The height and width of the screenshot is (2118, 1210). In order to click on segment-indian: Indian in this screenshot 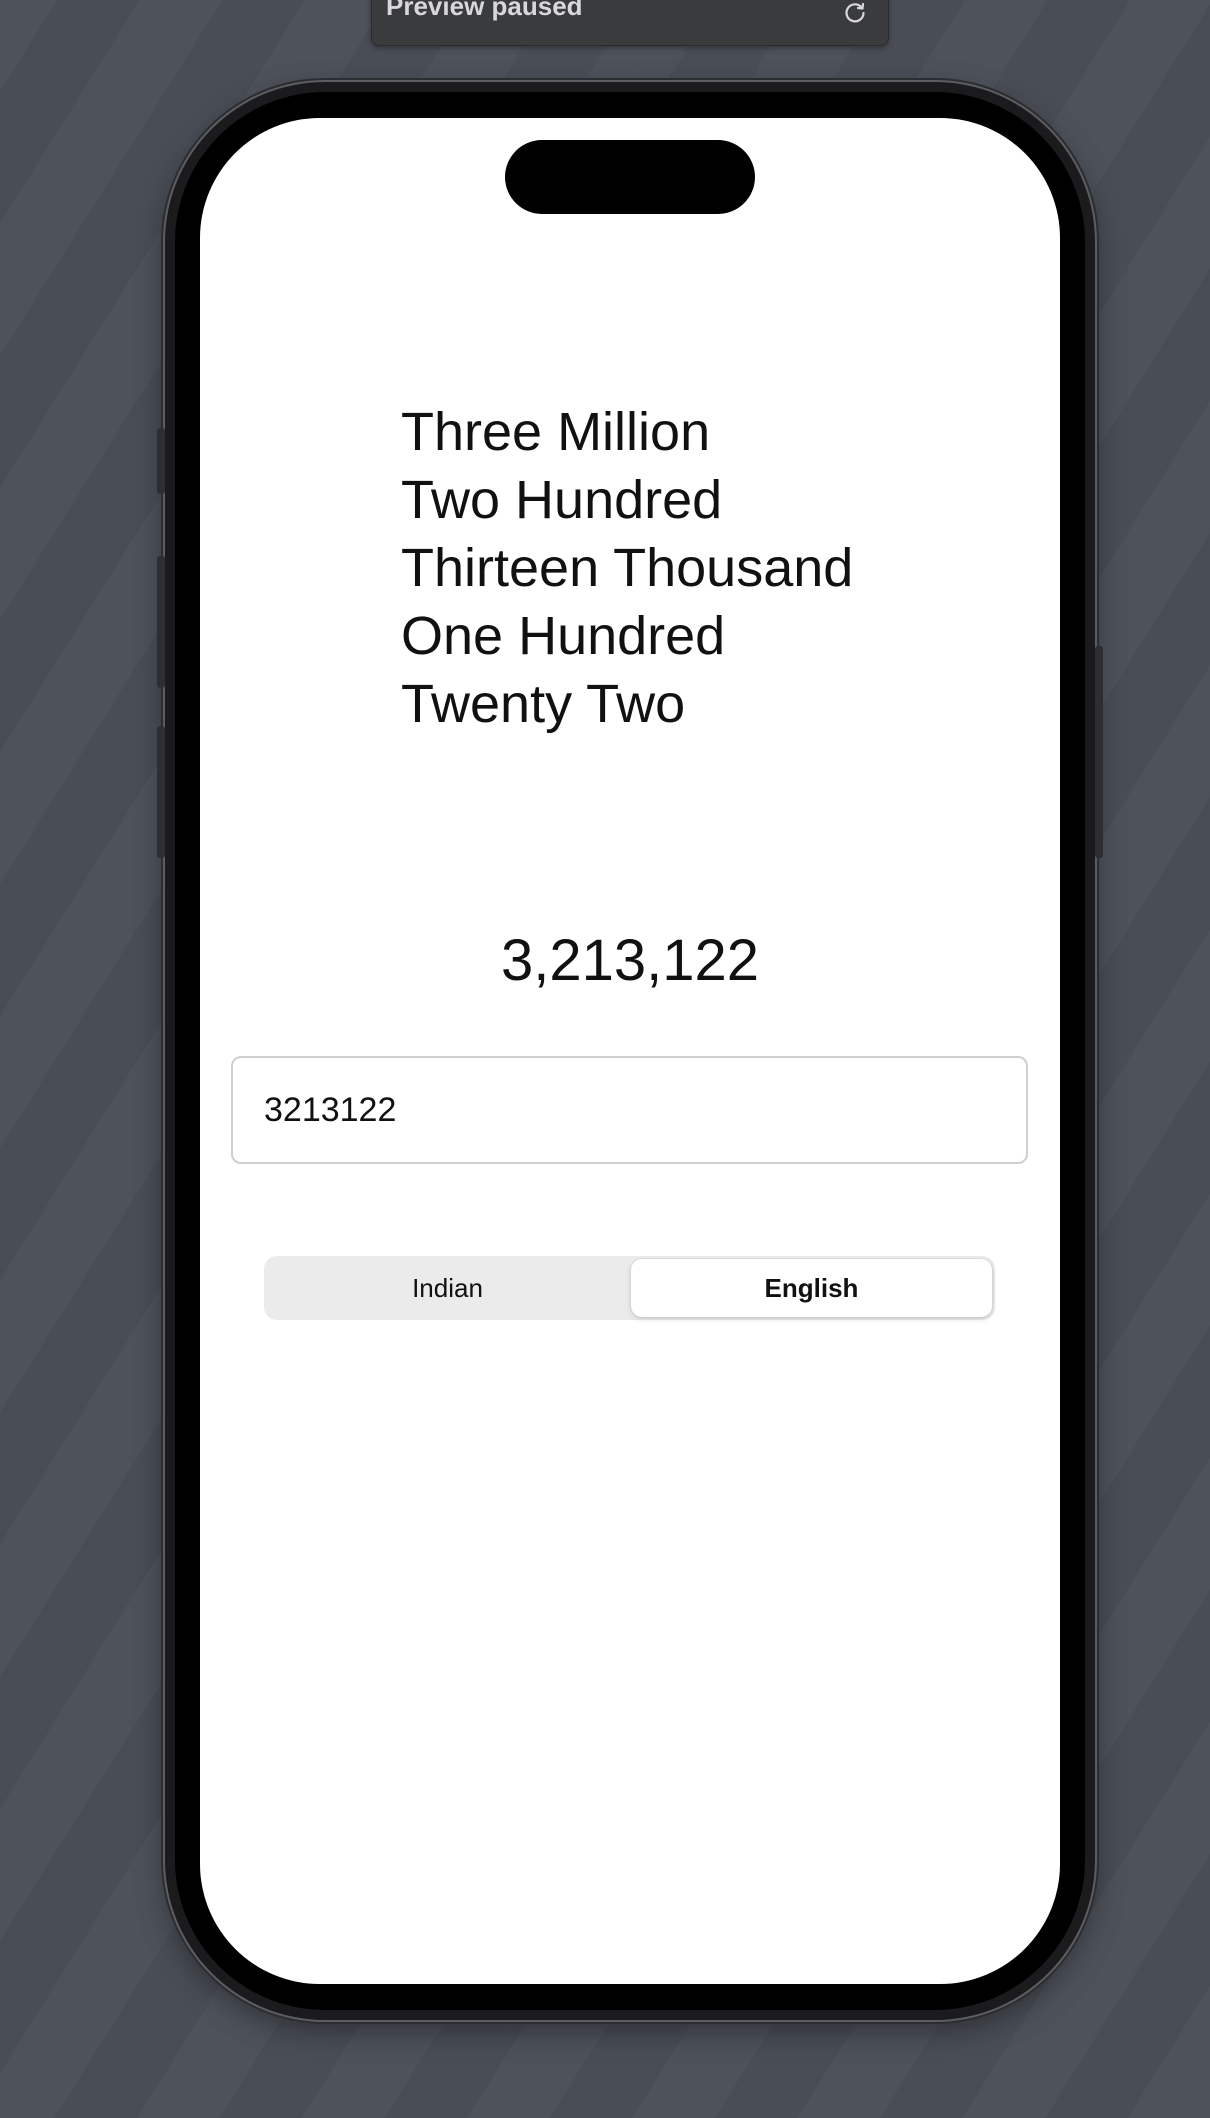, I will do `click(447, 1288)`.